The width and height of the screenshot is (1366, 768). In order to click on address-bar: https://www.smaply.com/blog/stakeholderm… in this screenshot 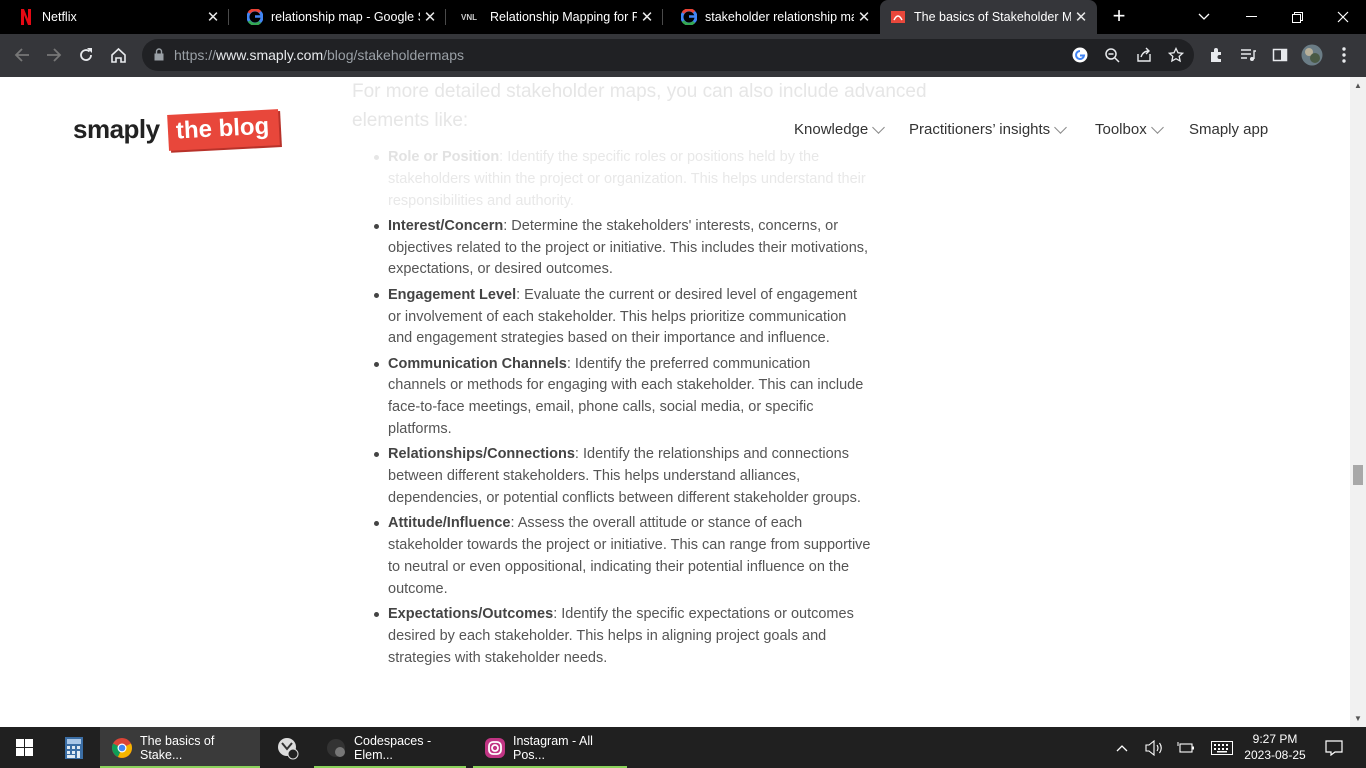, I will do `click(668, 55)`.